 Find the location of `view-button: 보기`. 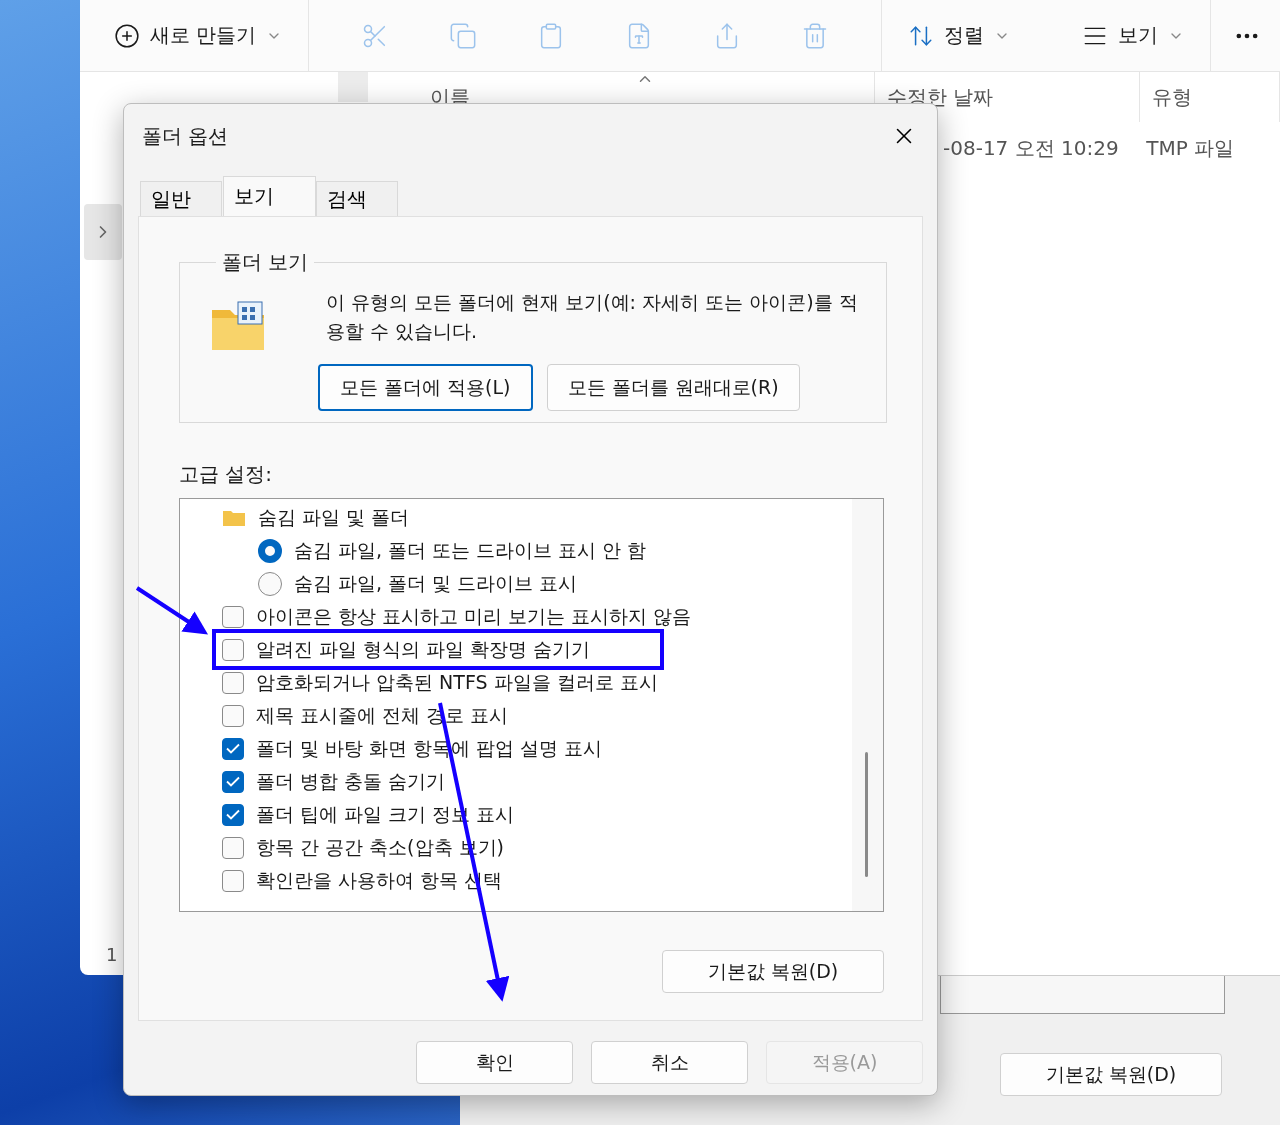

view-button: 보기 is located at coordinates (1133, 35).